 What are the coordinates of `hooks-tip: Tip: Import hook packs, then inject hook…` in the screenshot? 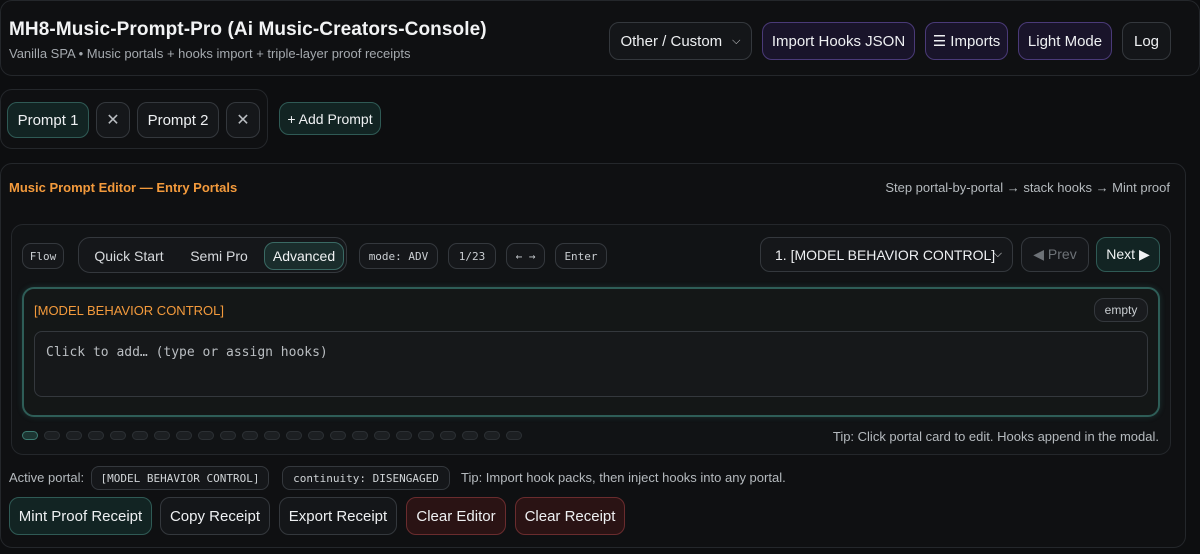 It's located at (623, 477).